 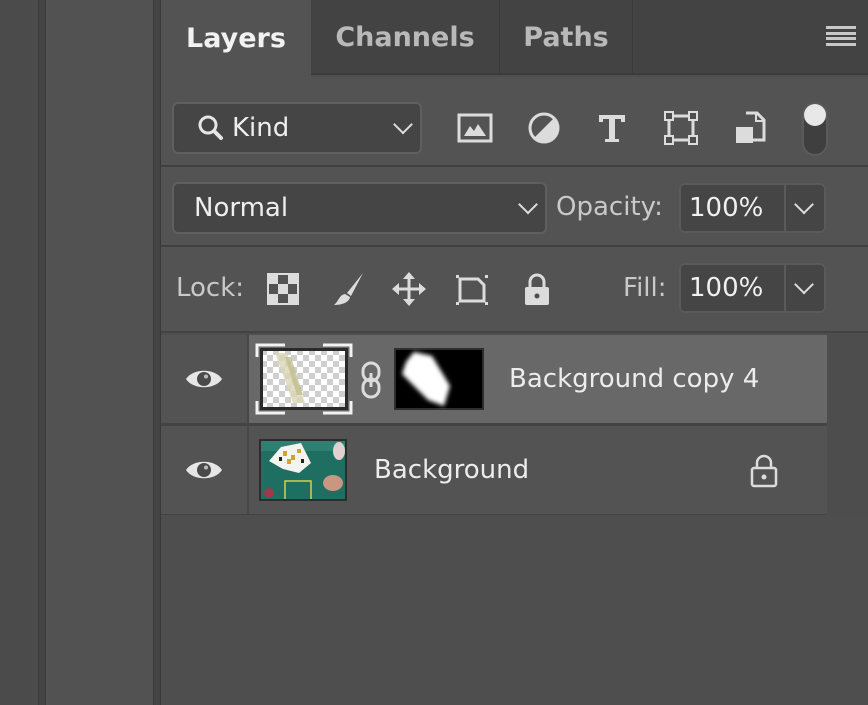 I want to click on opacity-input: 100%, so click(x=733, y=208).